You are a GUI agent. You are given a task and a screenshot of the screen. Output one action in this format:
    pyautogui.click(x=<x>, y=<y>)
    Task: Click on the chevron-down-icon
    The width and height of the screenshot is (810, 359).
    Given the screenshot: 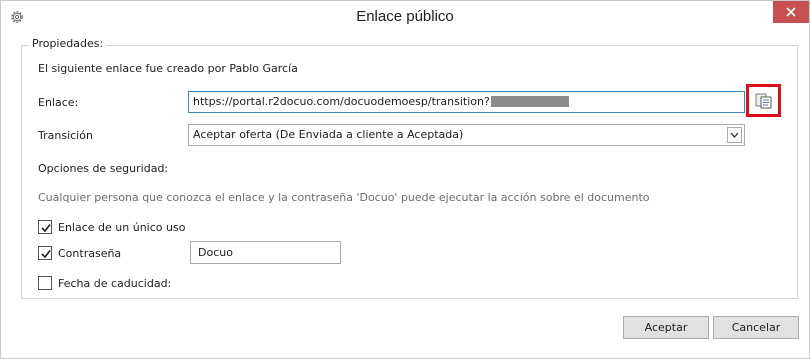 What is the action you would take?
    pyautogui.click(x=734, y=135)
    